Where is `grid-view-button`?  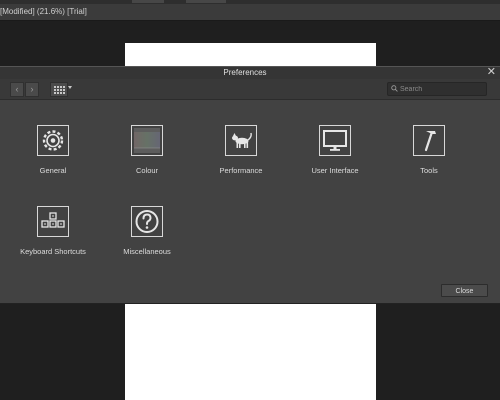 grid-view-button is located at coordinates (59, 89).